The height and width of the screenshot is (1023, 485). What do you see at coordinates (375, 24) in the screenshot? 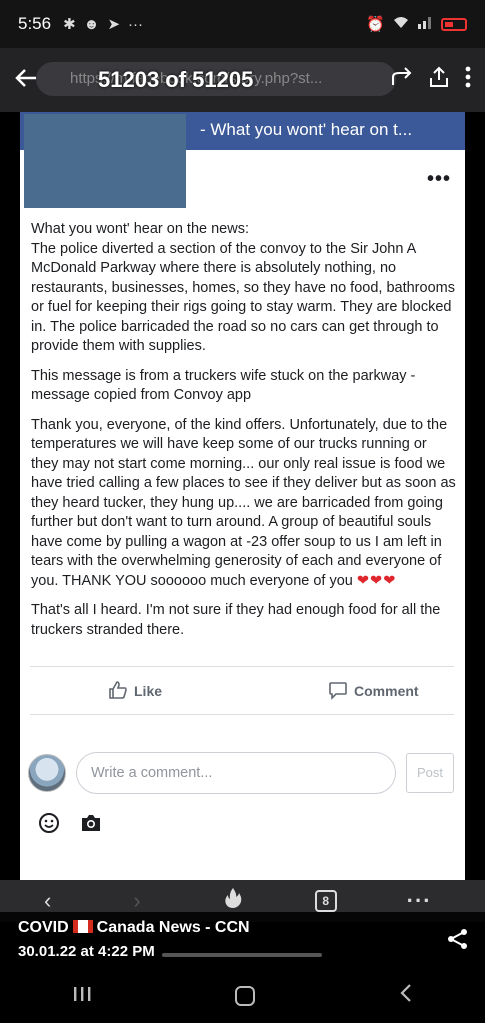
I see `alarm-icon: ⏰` at bounding box center [375, 24].